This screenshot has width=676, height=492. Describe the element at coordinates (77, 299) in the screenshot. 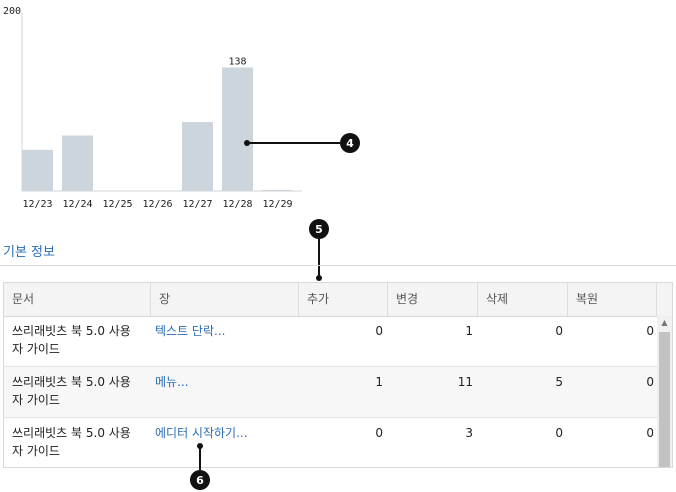

I see `column-header-document: 문서` at that location.